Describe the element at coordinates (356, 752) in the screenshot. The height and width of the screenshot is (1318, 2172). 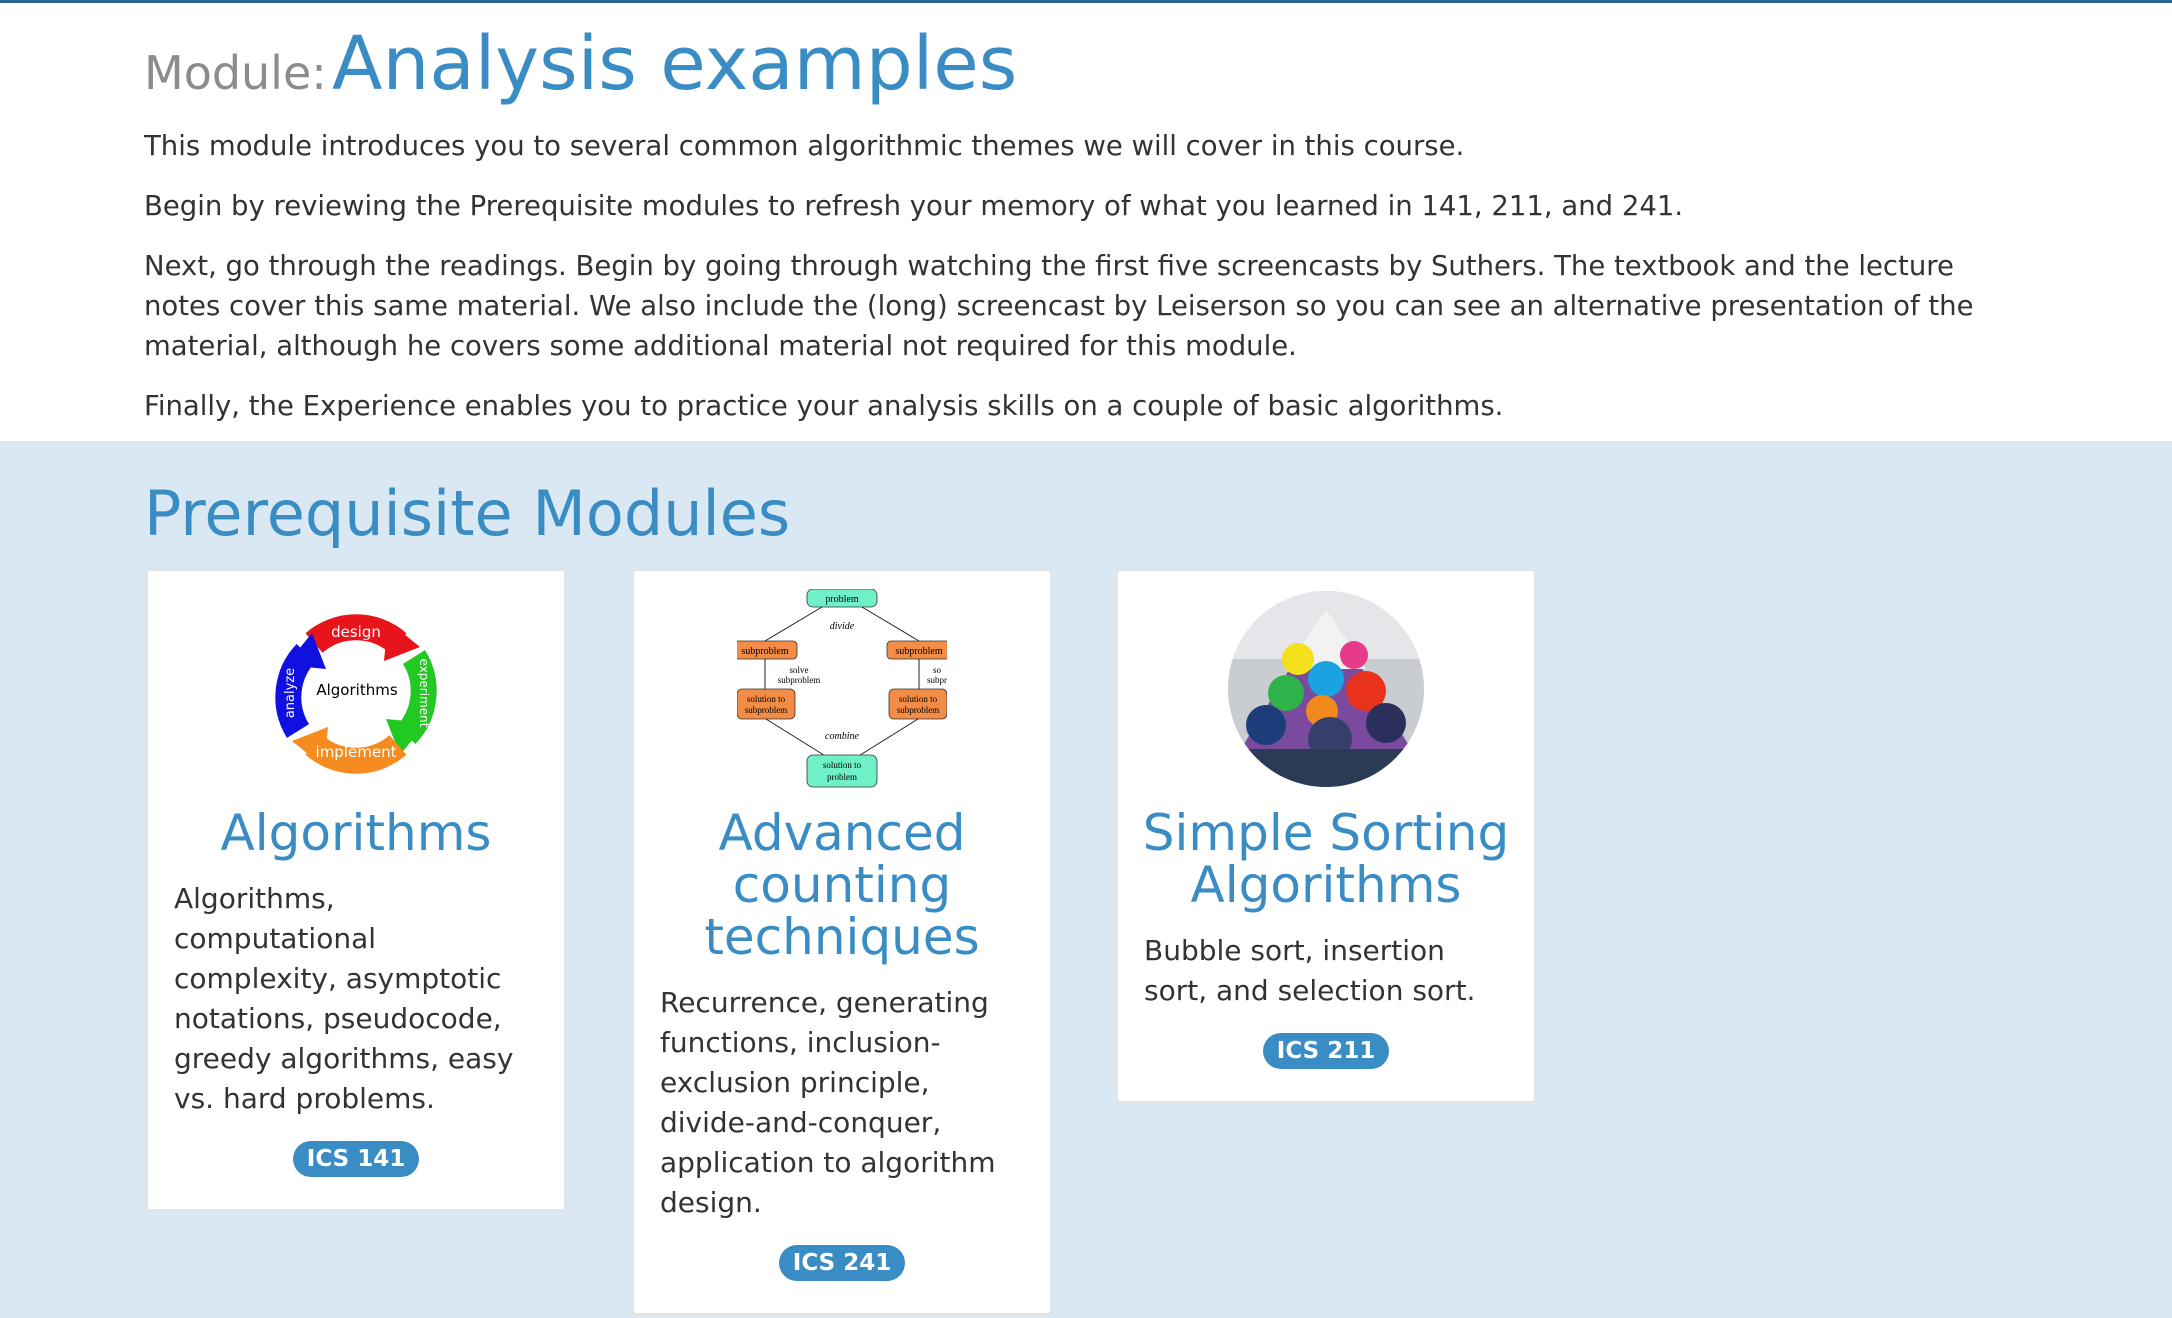
I see `label-implement: implement` at that location.